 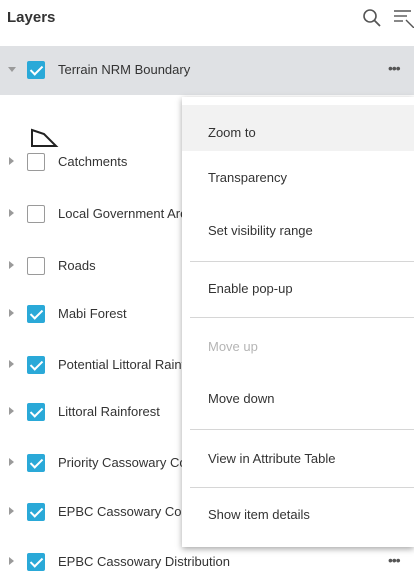 What do you see at coordinates (124, 69) in the screenshot?
I see `layer-label: Terrain NRM Boundary` at bounding box center [124, 69].